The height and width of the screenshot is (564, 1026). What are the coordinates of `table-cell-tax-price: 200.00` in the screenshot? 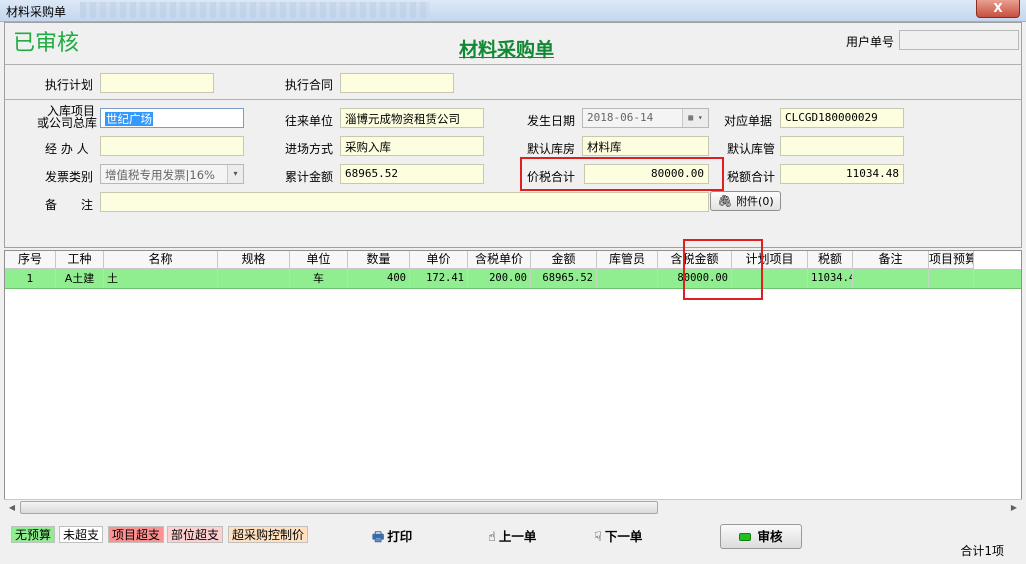 It's located at (499, 278).